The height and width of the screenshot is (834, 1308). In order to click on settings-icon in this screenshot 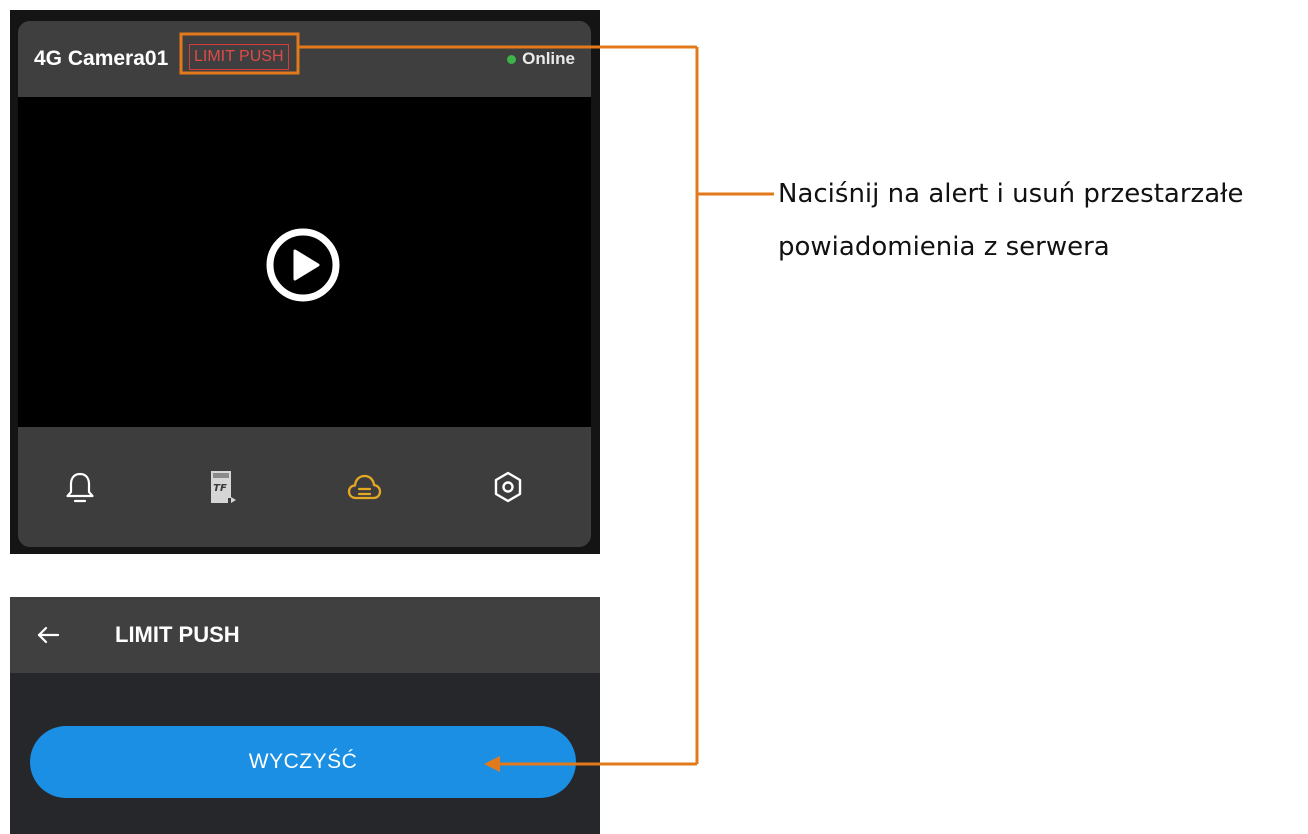, I will do `click(508, 487)`.